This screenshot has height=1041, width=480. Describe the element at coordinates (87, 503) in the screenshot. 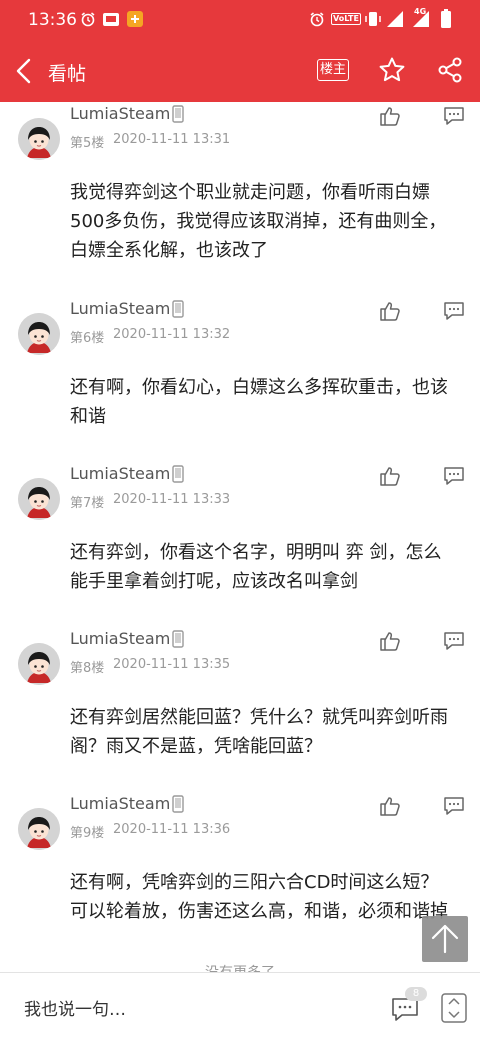

I see `floor-number: 第7楼` at that location.